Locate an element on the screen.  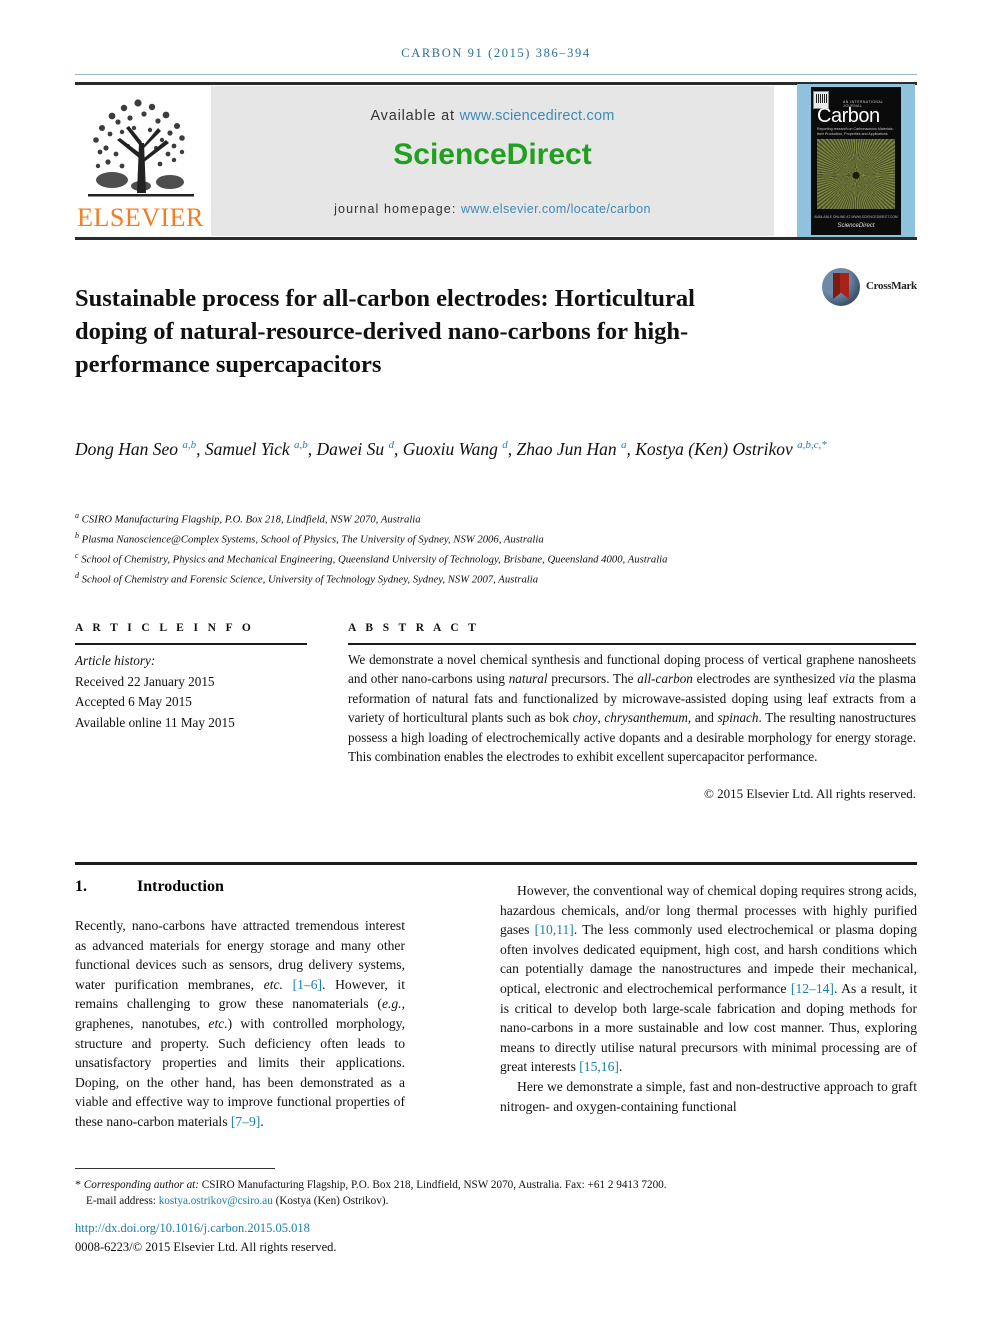
available-at-label: Available at is located at coordinates (412, 116).